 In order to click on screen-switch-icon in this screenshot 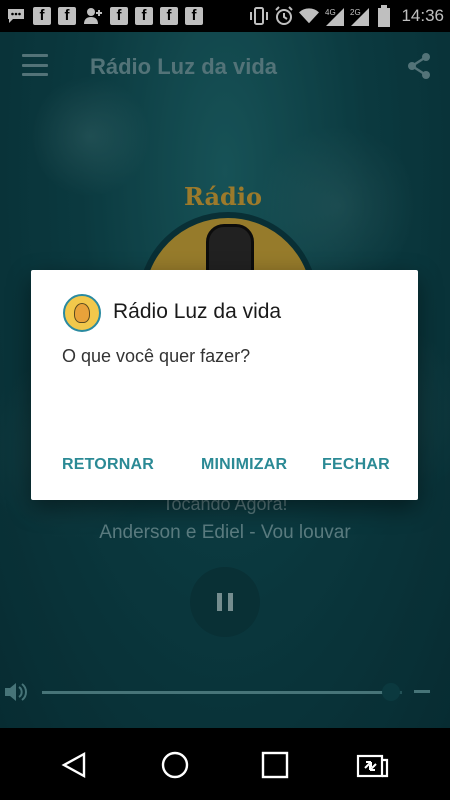, I will do `click(372, 765)`.